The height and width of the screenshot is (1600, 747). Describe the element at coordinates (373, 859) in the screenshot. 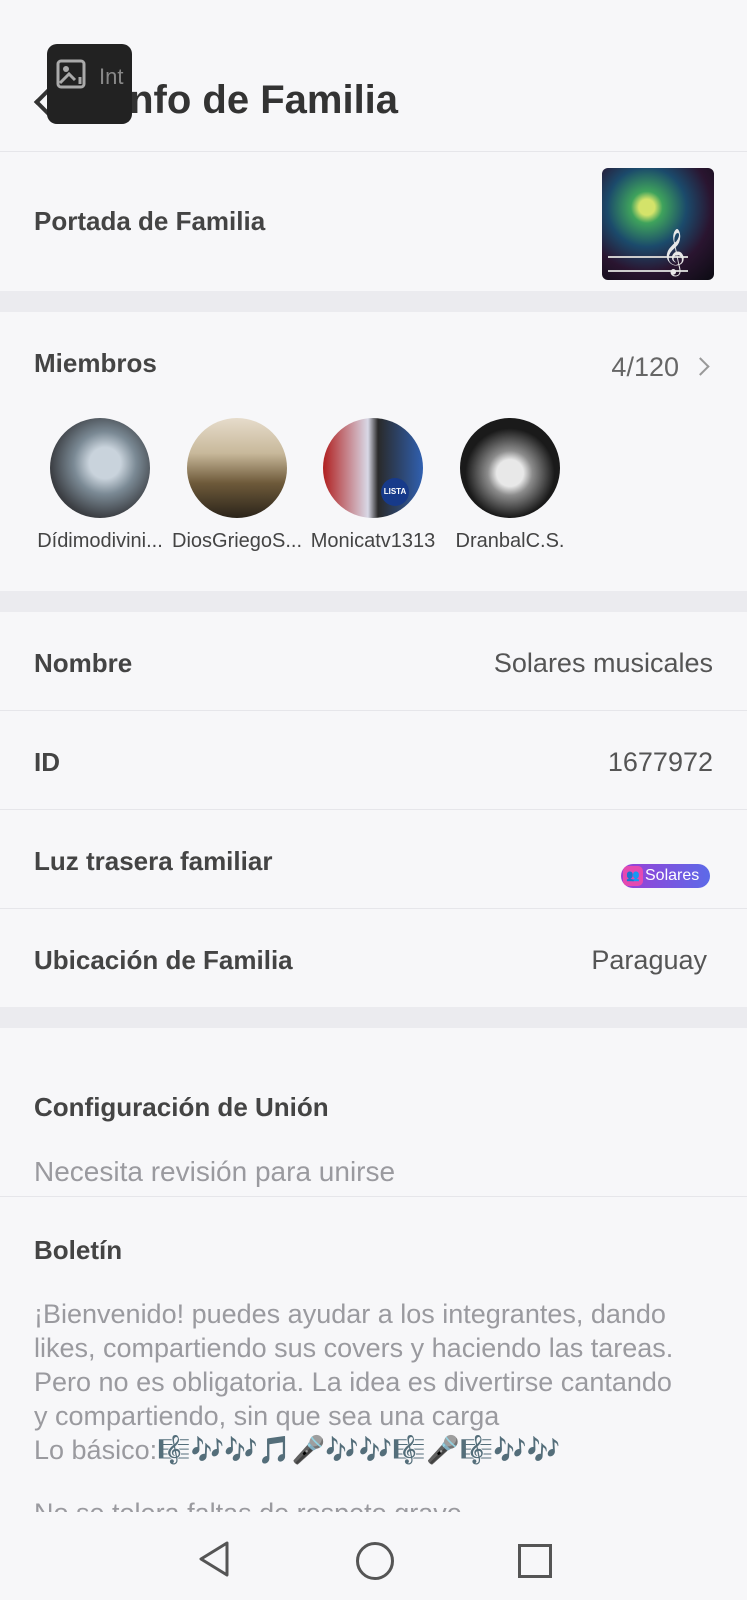

I see `backlight-row: Luz trasera familiar` at that location.